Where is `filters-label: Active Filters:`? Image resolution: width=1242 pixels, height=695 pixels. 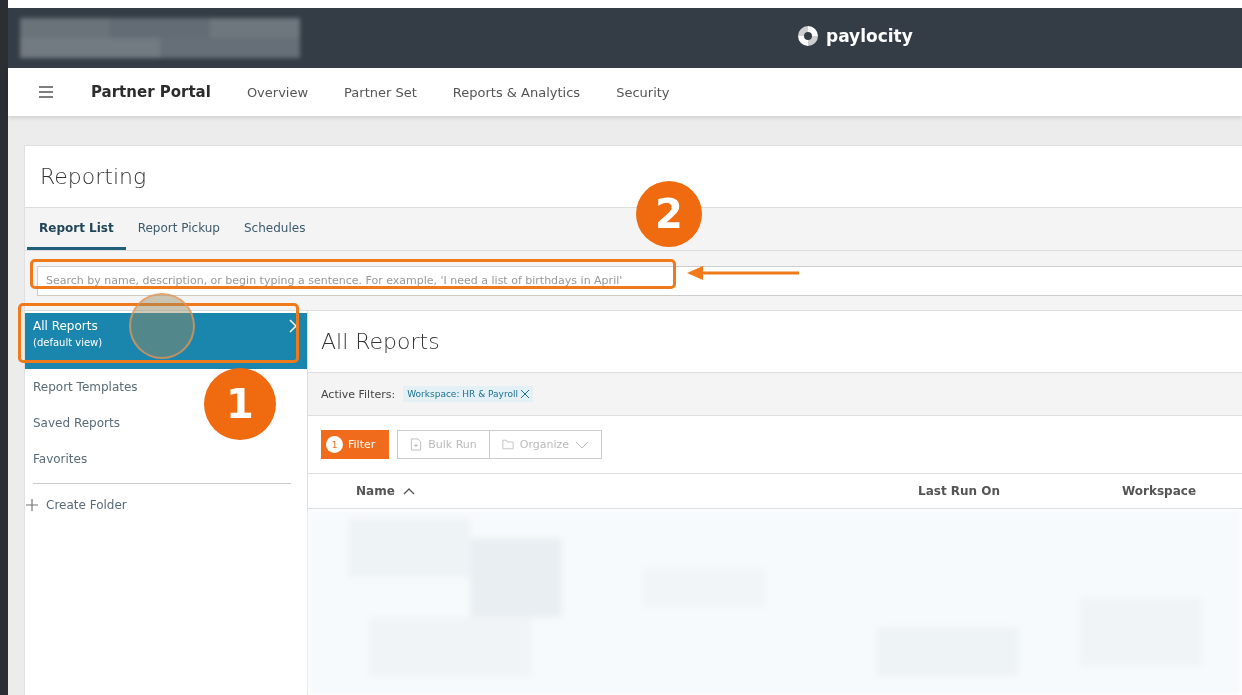
filters-label: Active Filters: is located at coordinates (358, 394).